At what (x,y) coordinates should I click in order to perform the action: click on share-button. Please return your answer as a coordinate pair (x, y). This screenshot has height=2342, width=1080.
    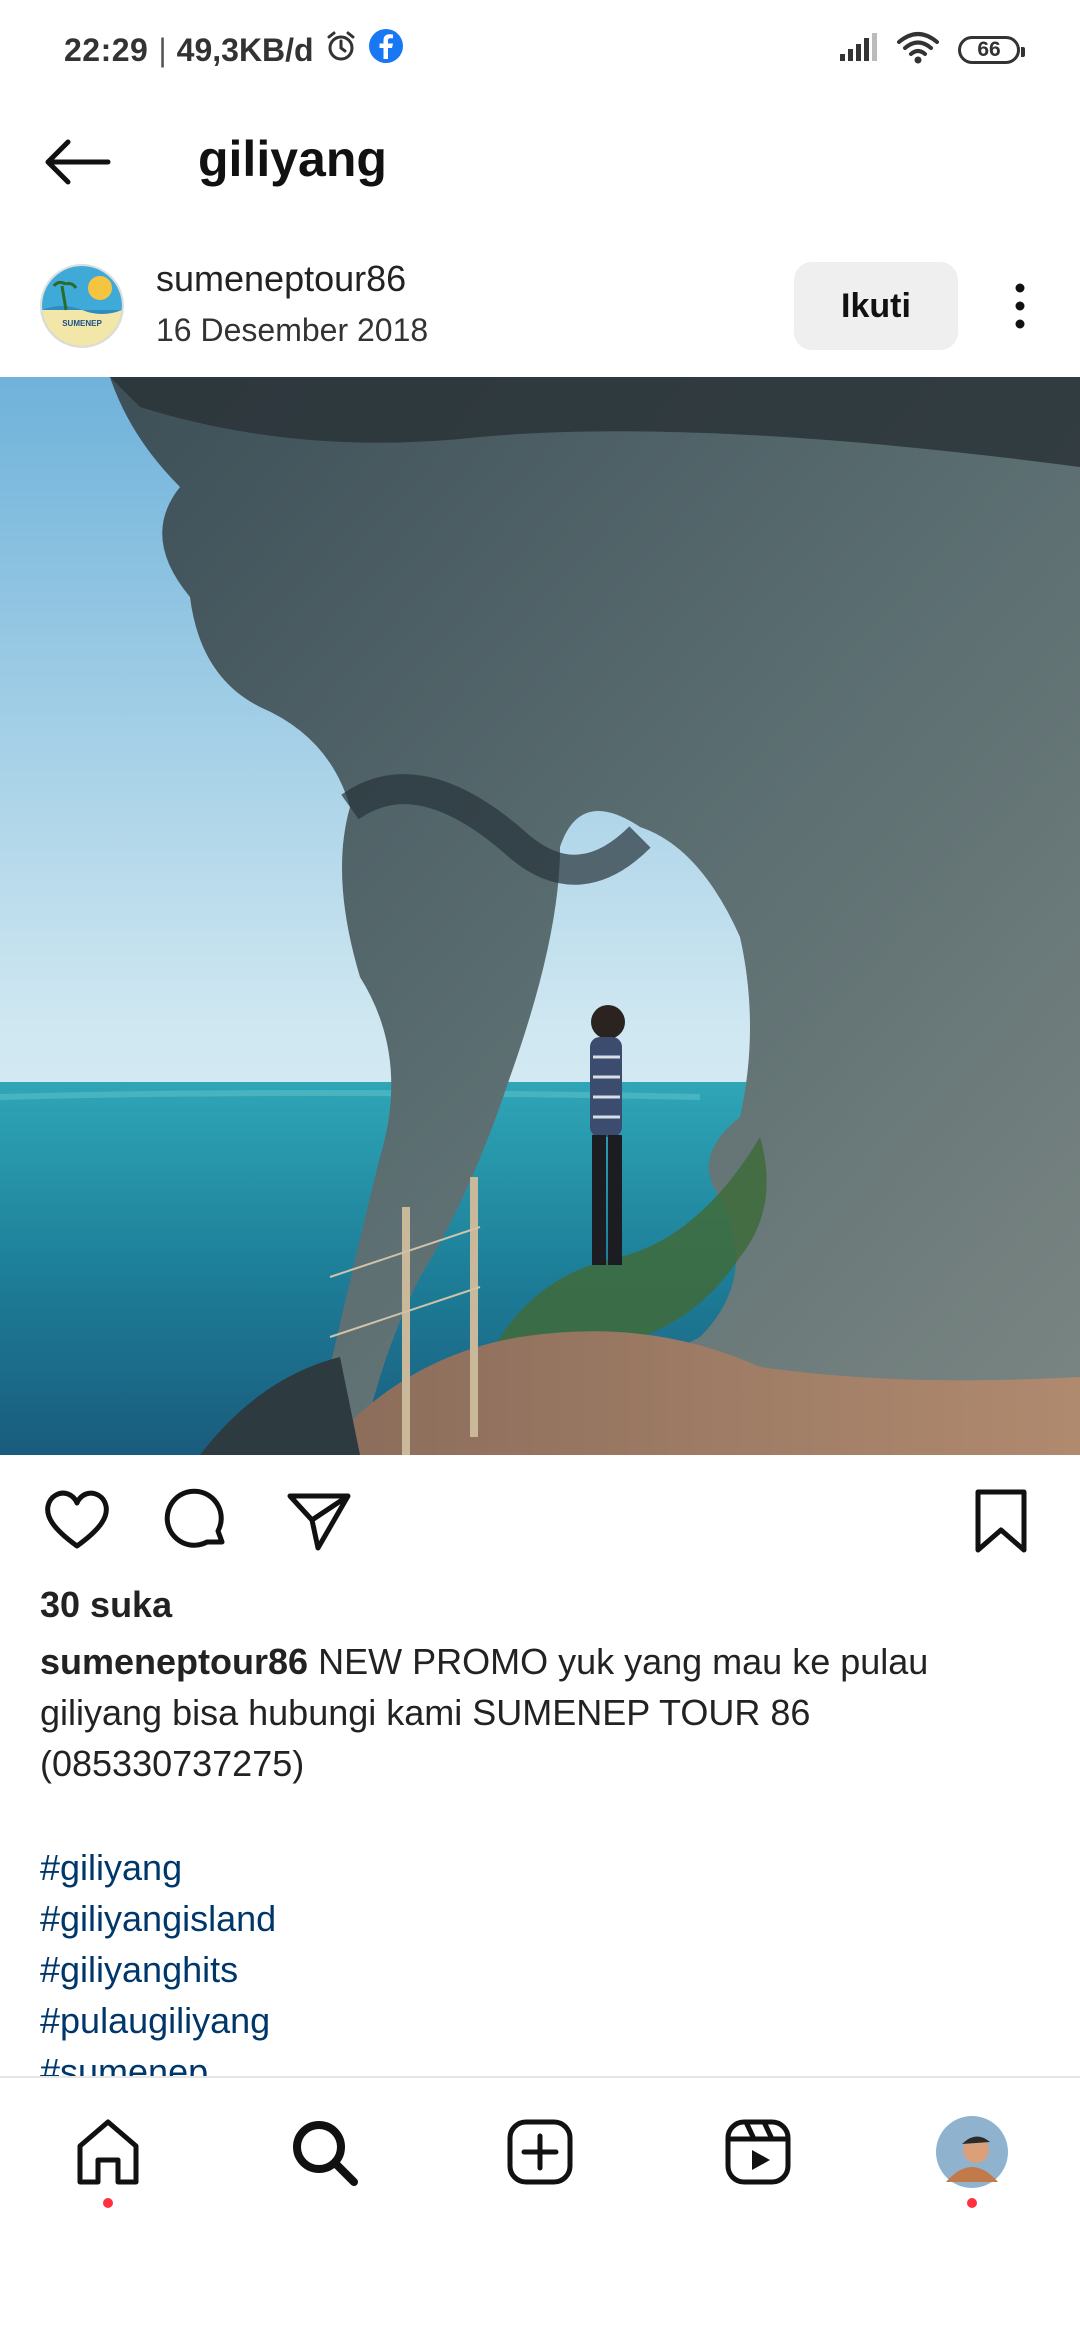
    Looking at the image, I should click on (319, 1521).